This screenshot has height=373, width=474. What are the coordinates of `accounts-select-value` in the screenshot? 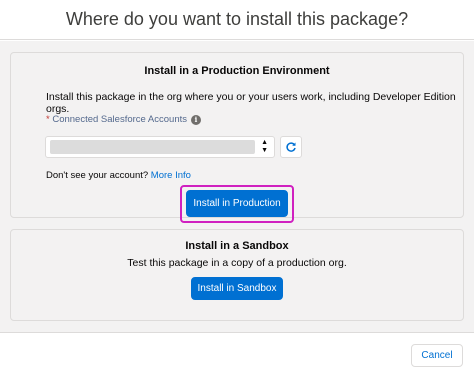 It's located at (152, 147).